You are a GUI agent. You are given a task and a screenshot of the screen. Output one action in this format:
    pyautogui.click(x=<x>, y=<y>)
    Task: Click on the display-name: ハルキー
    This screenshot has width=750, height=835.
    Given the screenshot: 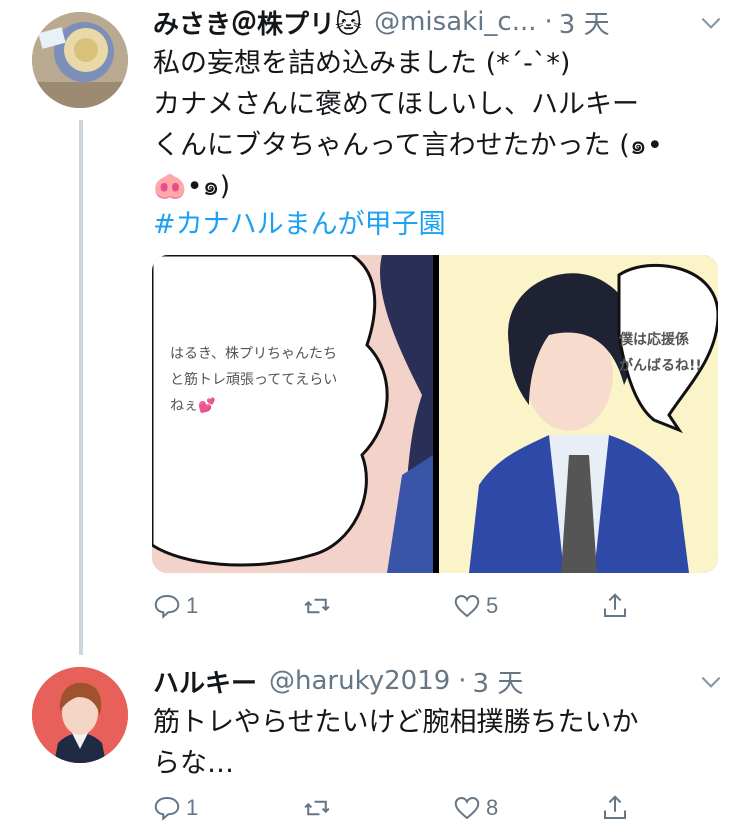 What is the action you would take?
    pyautogui.click(x=205, y=681)
    